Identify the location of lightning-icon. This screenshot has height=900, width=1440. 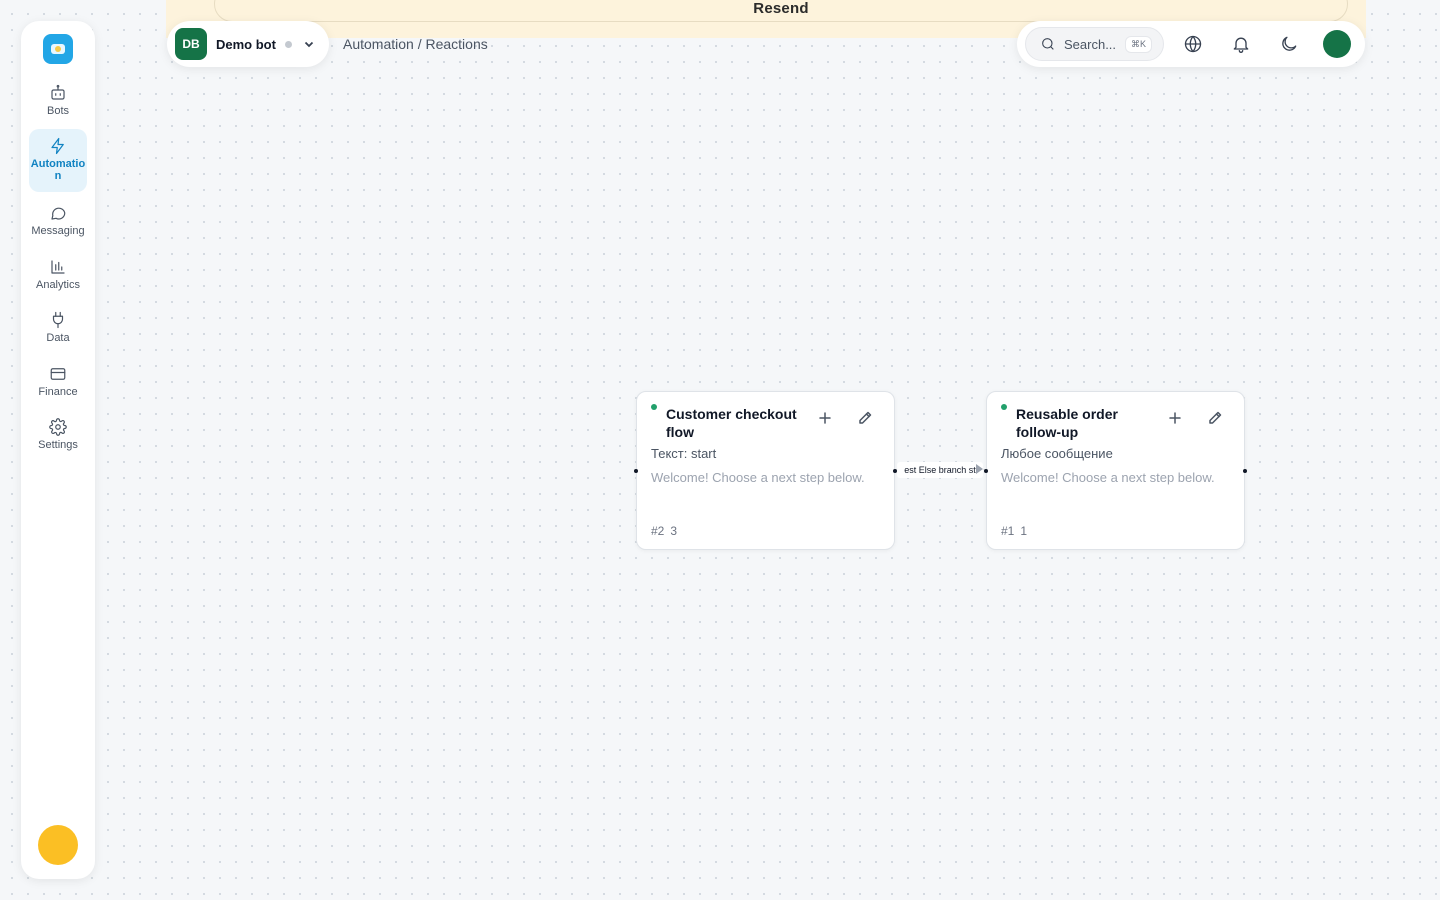
(57, 146).